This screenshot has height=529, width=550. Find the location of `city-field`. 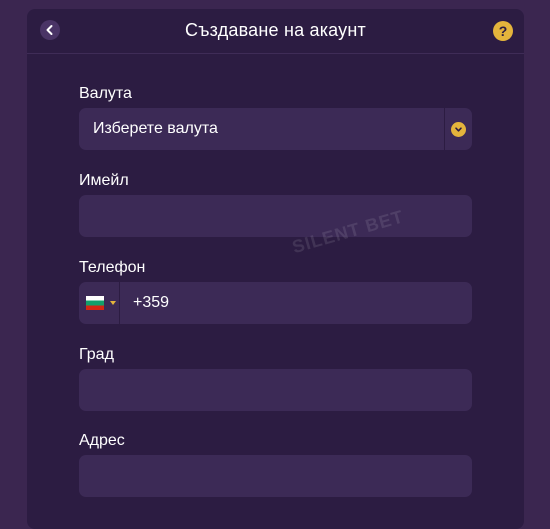

city-field is located at coordinates (275, 390).